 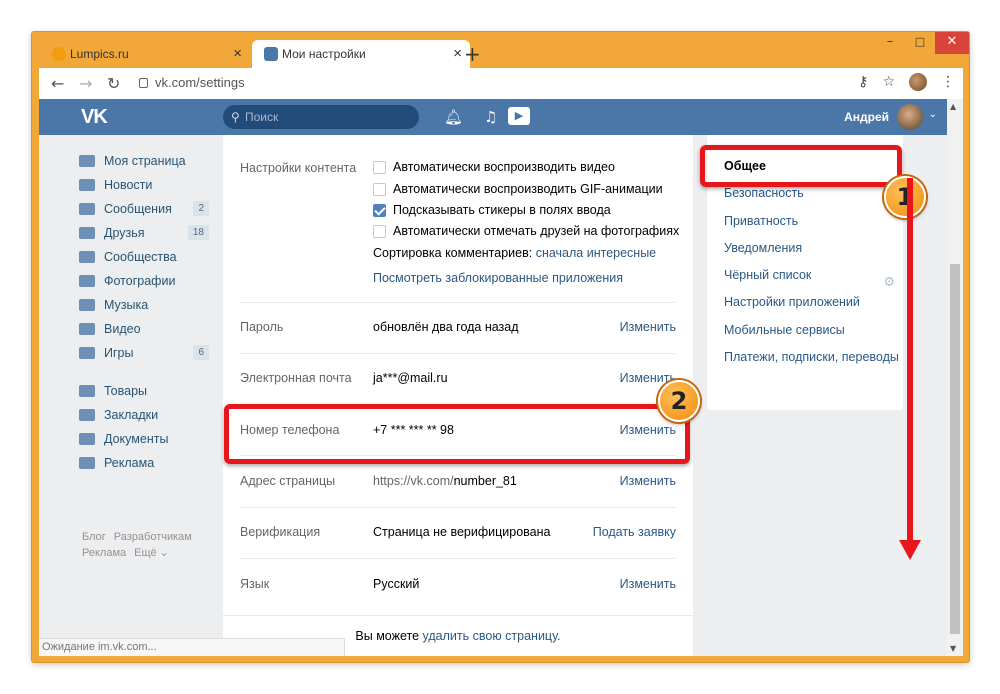 What do you see at coordinates (910, 117) in the screenshot?
I see `user-avatar` at bounding box center [910, 117].